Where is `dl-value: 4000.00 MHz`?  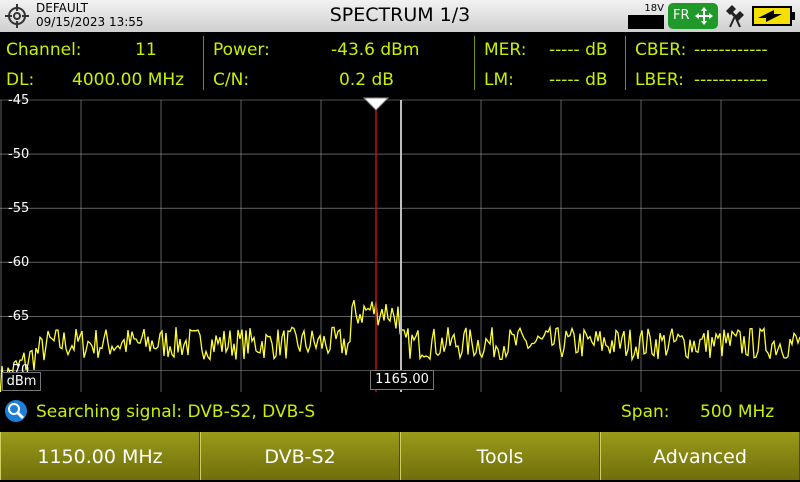
dl-value: 4000.00 MHz is located at coordinates (128, 80).